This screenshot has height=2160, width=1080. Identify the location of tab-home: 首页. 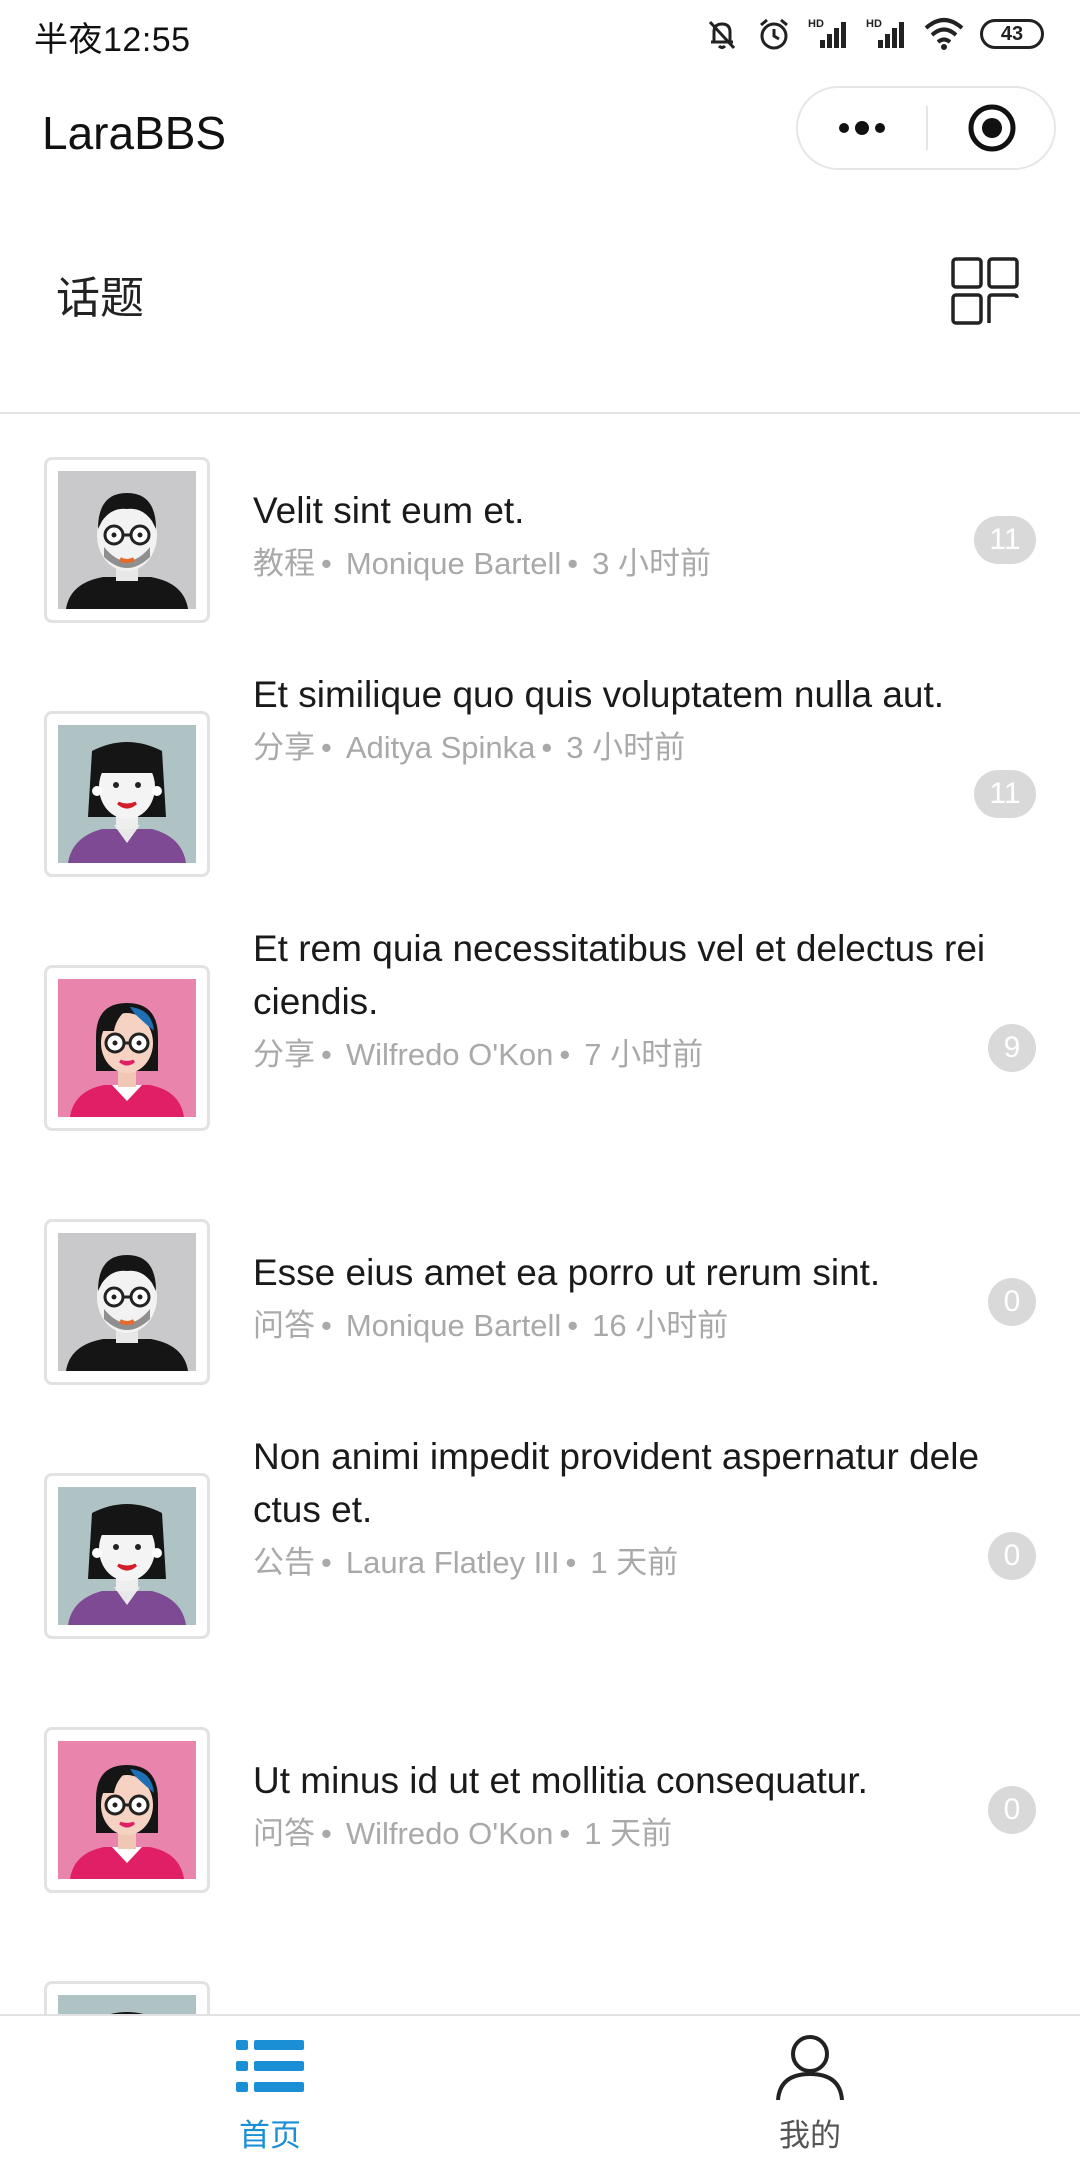
(270, 2088).